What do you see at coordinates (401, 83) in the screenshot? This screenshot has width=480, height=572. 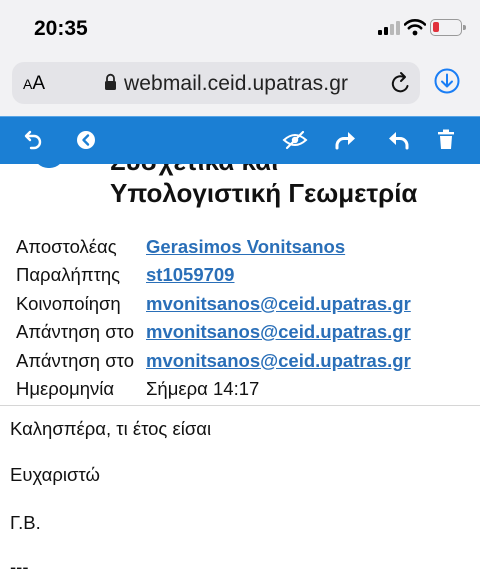 I see `reload-icon` at bounding box center [401, 83].